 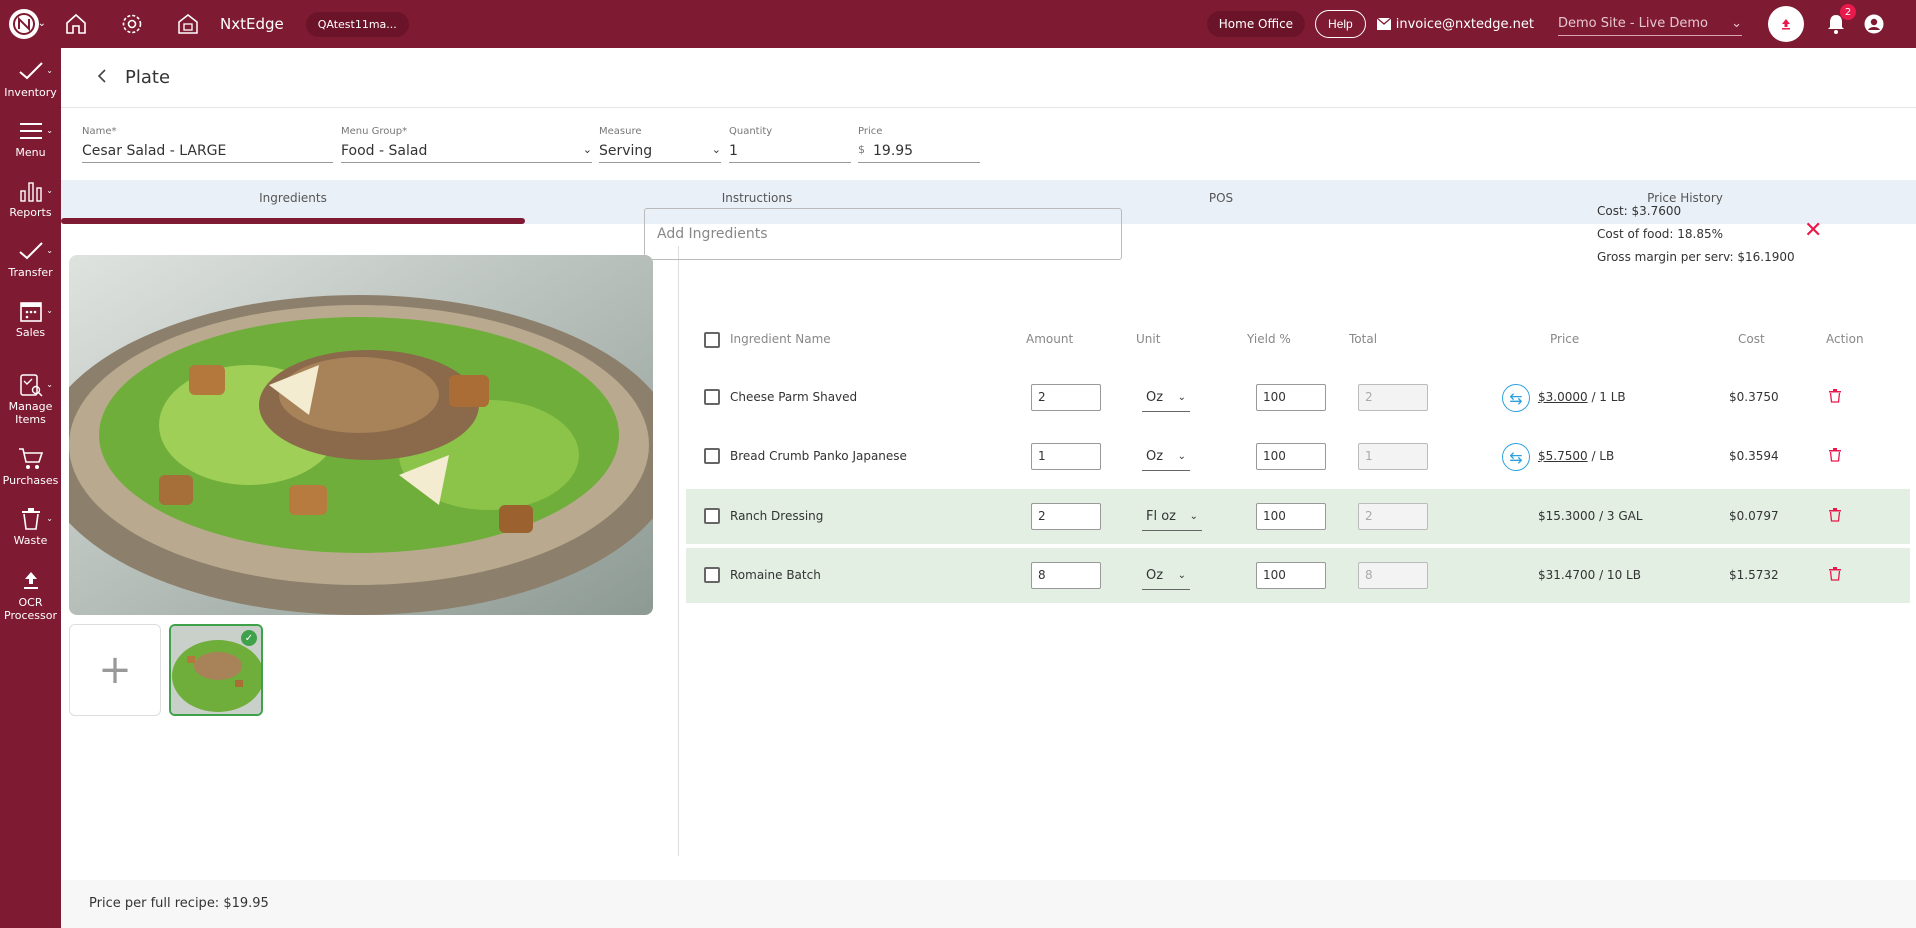 I want to click on site-select-value: Demo Site - Live Demo, so click(x=1633, y=23).